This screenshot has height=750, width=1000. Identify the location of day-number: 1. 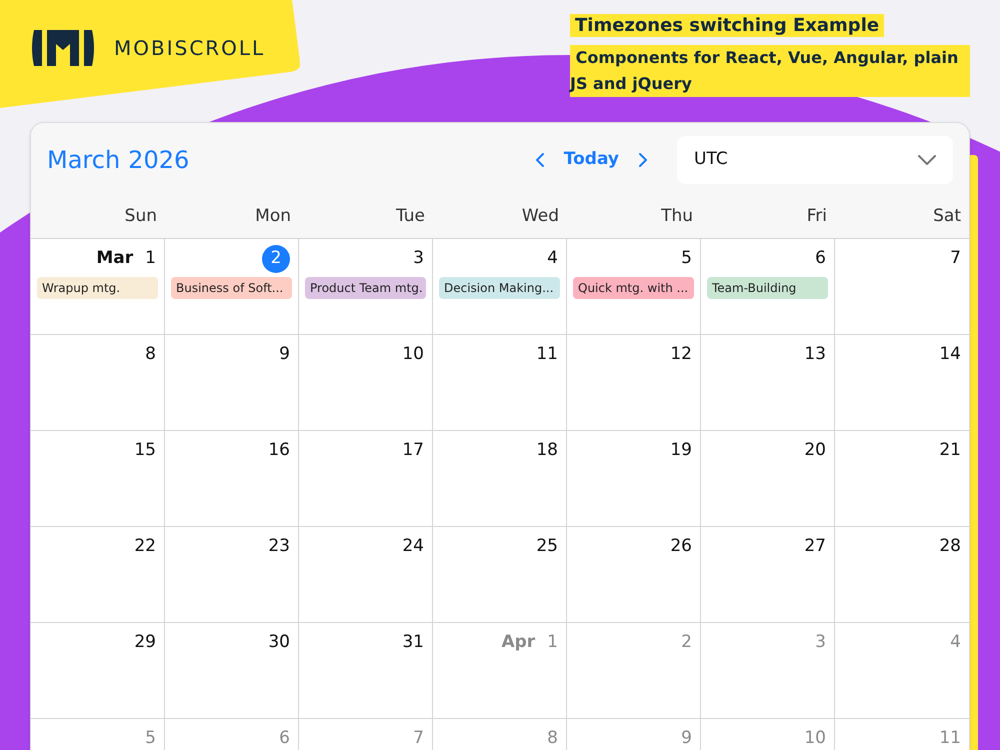
(150, 259).